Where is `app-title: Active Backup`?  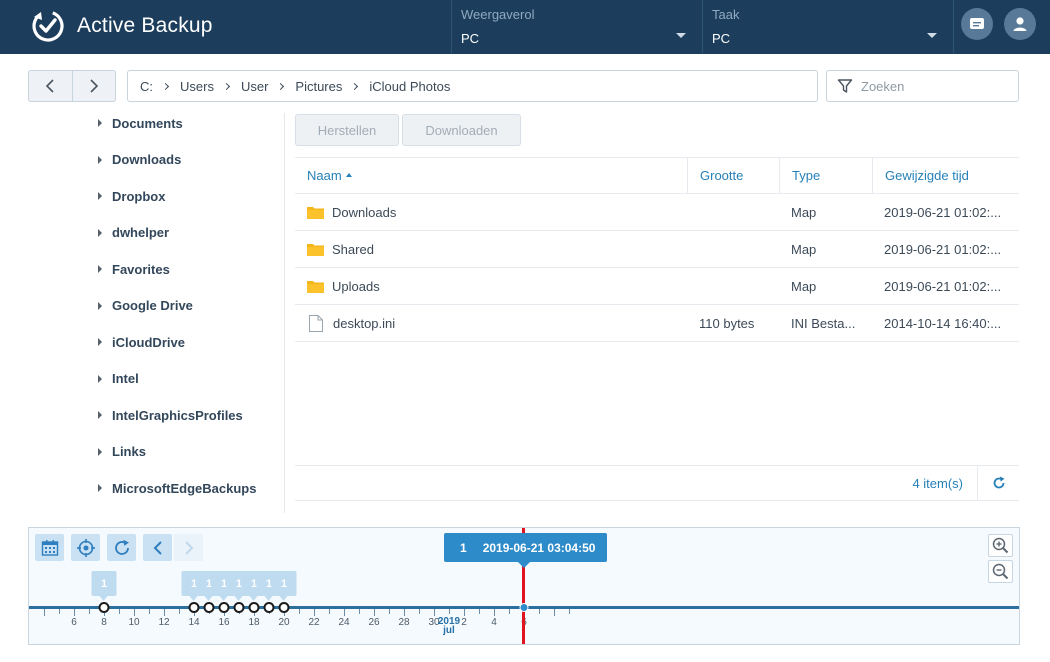
app-title: Active Backup is located at coordinates (145, 25).